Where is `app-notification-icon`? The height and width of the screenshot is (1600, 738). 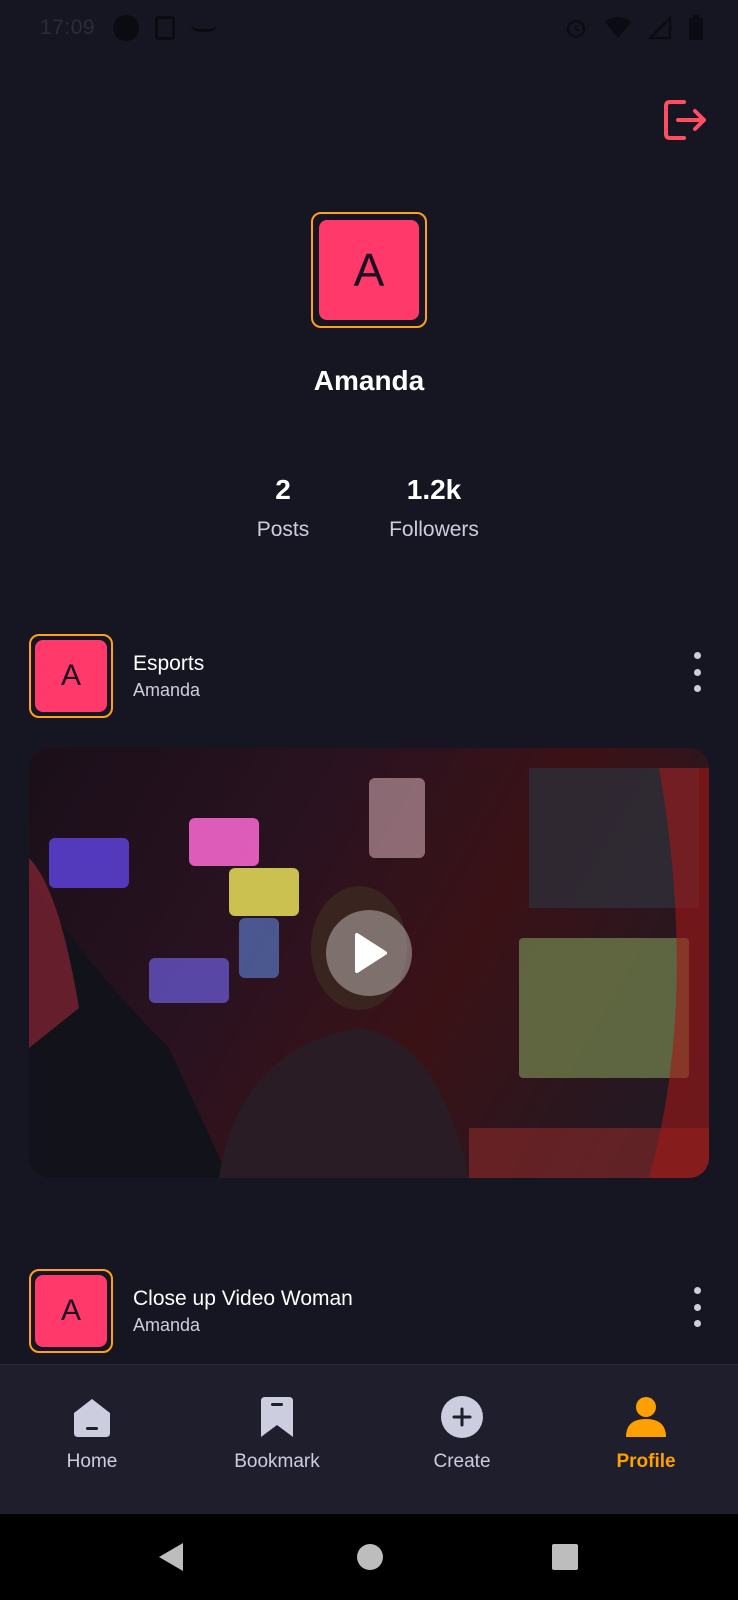
app-notification-icon is located at coordinates (204, 28).